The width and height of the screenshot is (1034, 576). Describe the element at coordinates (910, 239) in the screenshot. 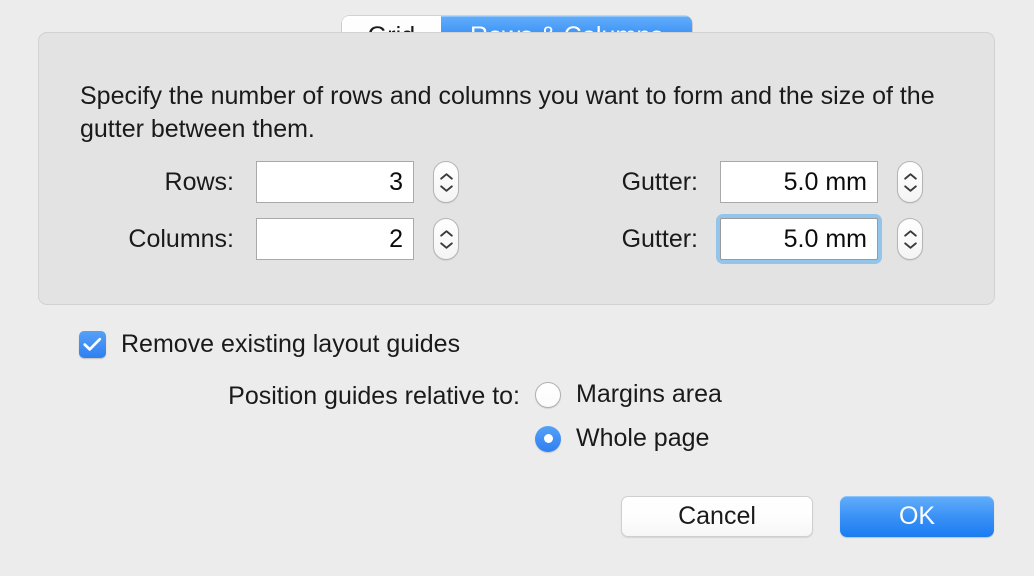

I see `column-gutter-stepper` at that location.